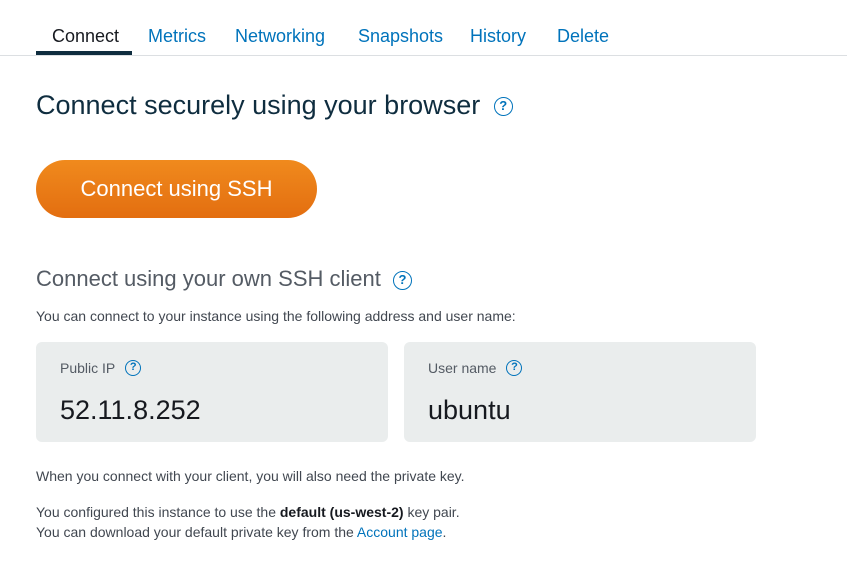 The width and height of the screenshot is (847, 573). Describe the element at coordinates (469, 410) in the screenshot. I see `user-name-value: ubuntu` at that location.